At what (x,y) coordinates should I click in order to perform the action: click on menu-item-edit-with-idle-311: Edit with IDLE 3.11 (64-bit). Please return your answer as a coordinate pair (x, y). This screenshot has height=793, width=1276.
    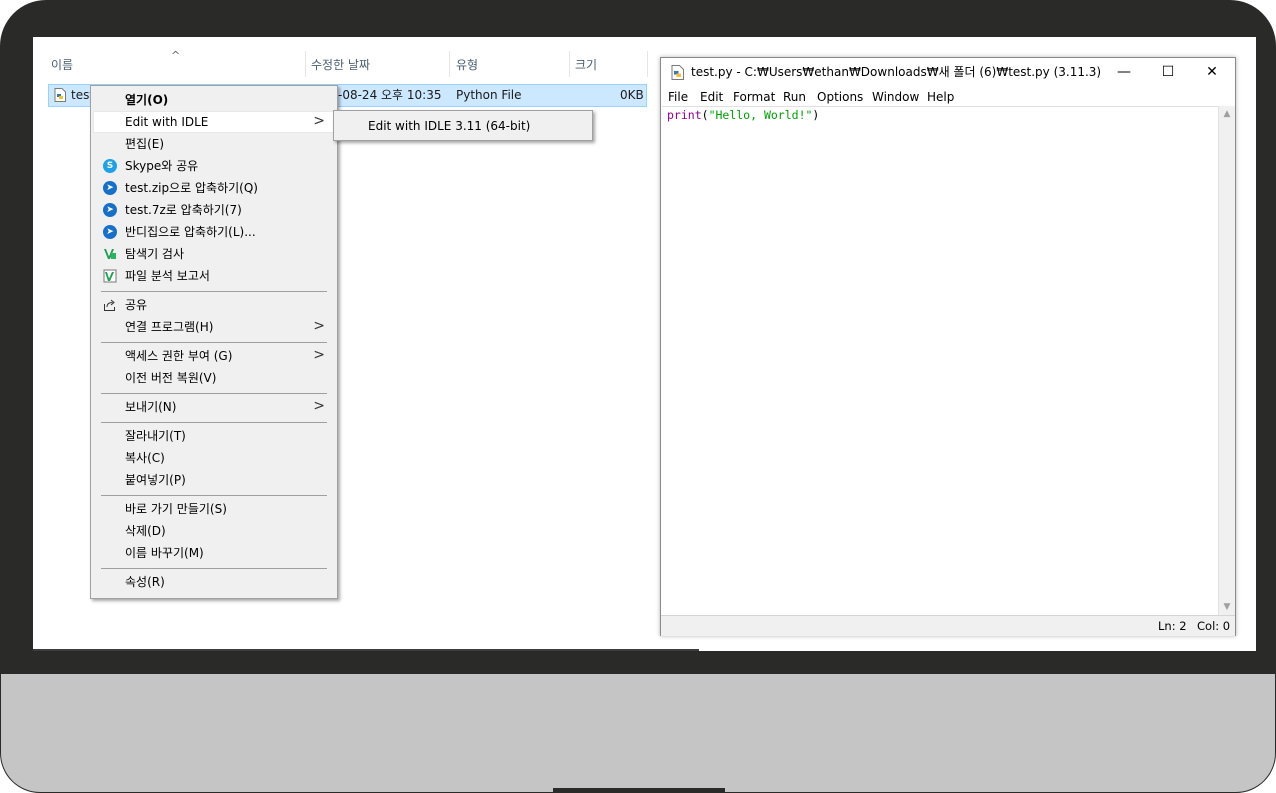
    Looking at the image, I should click on (463, 125).